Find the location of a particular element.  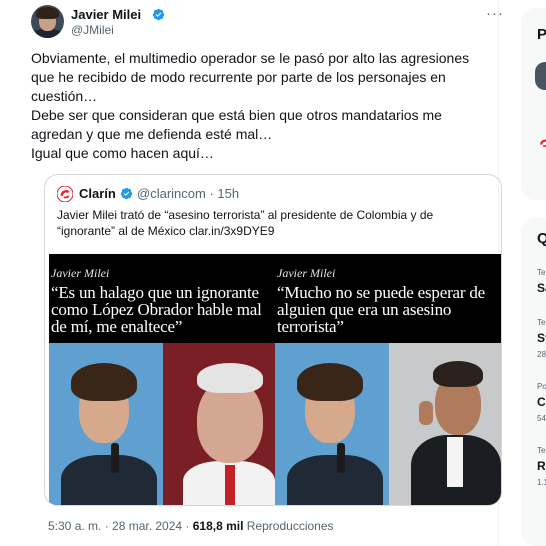

tweet-timestamp: 5:30 a. m. · 28 mar. 2024 · is located at coordinates (120, 526).